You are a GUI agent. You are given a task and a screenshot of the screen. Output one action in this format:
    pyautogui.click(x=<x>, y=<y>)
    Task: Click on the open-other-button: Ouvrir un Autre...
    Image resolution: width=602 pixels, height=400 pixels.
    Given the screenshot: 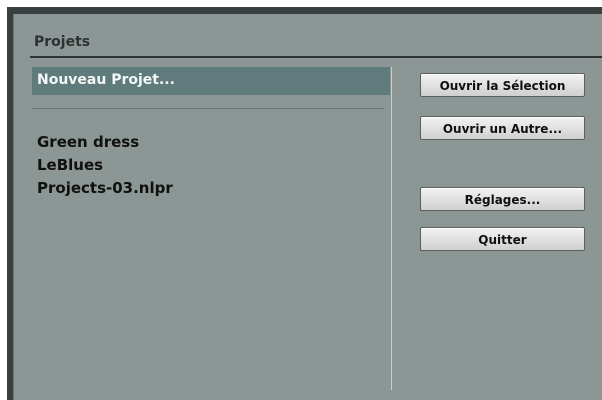 What is the action you would take?
    pyautogui.click(x=502, y=128)
    